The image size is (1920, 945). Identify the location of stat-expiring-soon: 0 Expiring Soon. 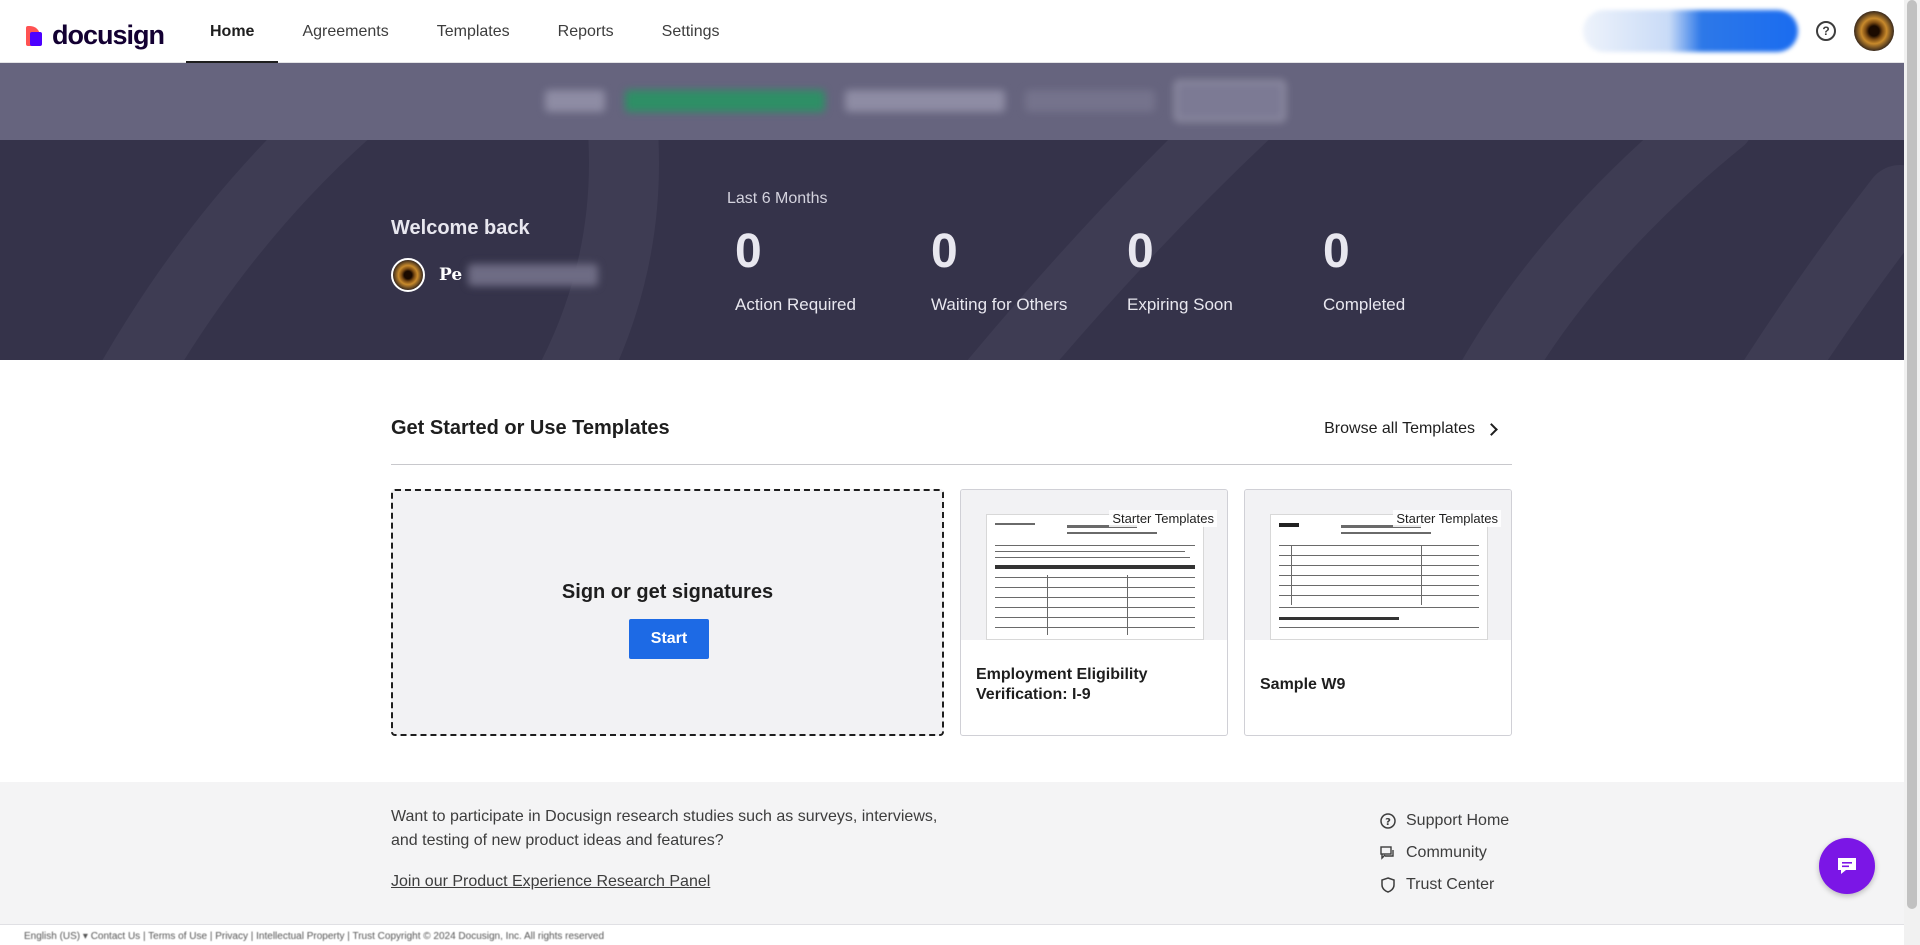
(1225, 271).